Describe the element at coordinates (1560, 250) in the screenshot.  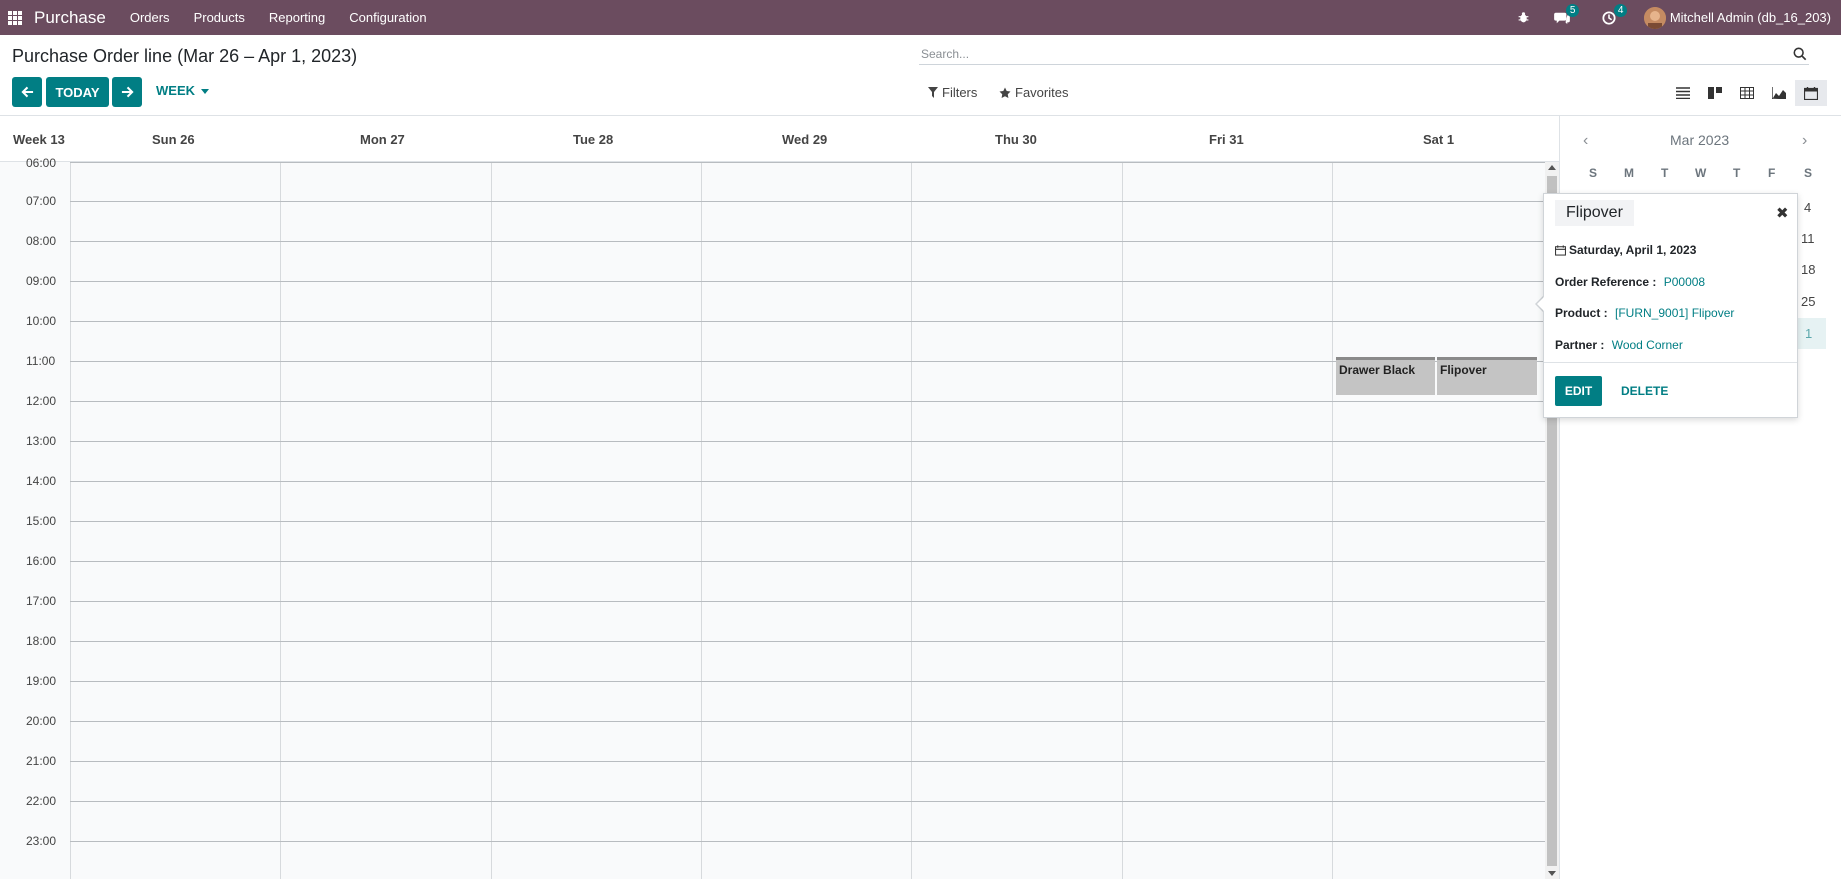
I see `calendar-icon` at that location.